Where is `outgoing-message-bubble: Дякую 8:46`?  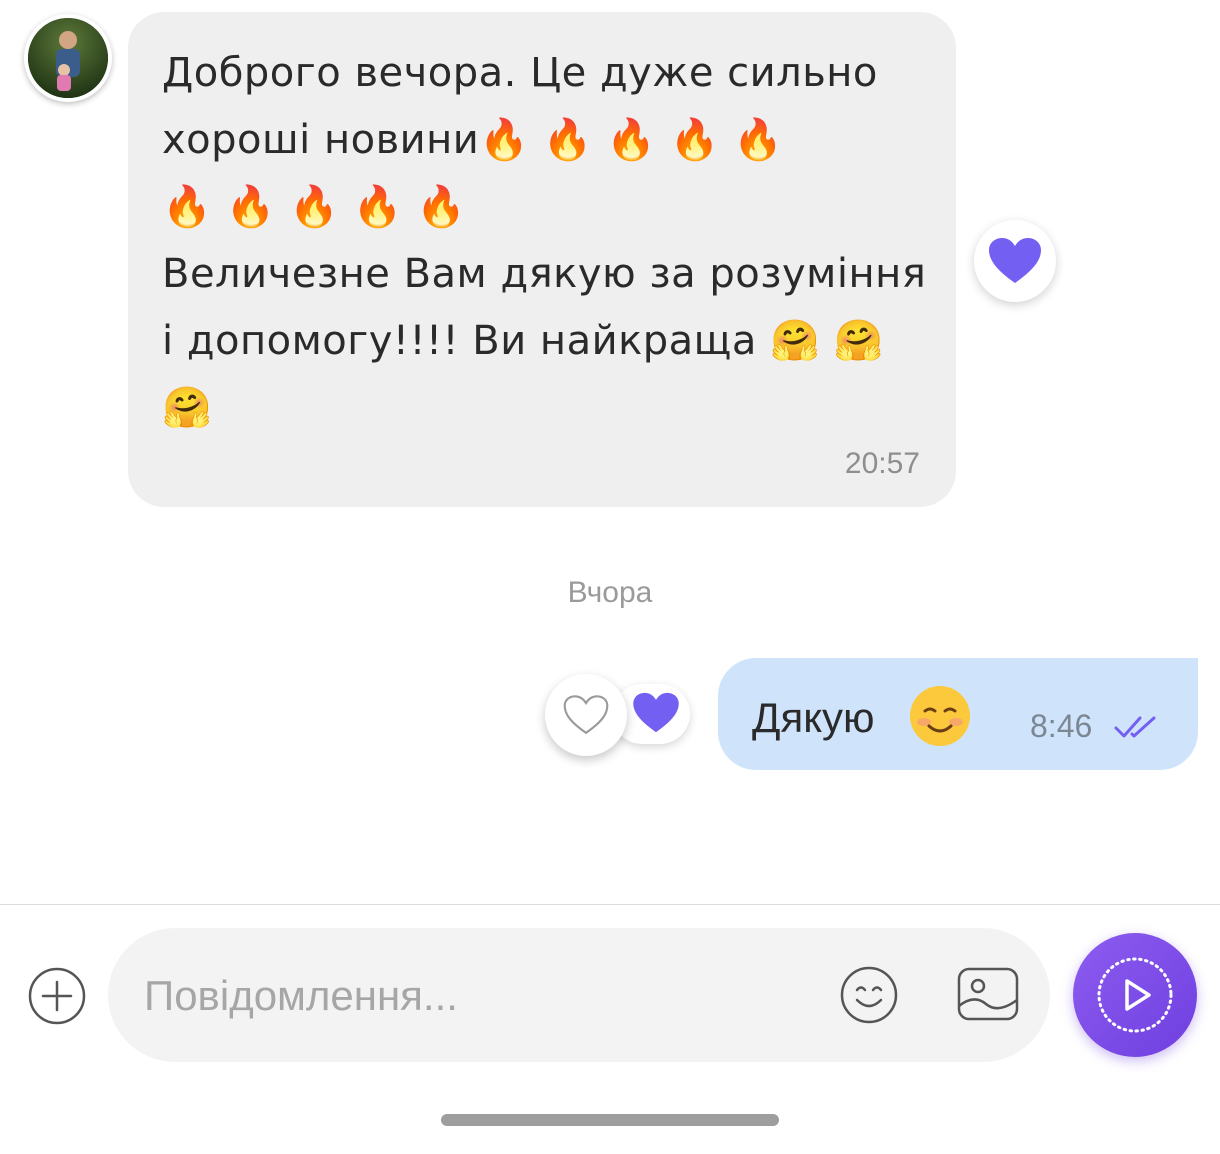
outgoing-message-bubble: Дякую 8:46 is located at coordinates (958, 714).